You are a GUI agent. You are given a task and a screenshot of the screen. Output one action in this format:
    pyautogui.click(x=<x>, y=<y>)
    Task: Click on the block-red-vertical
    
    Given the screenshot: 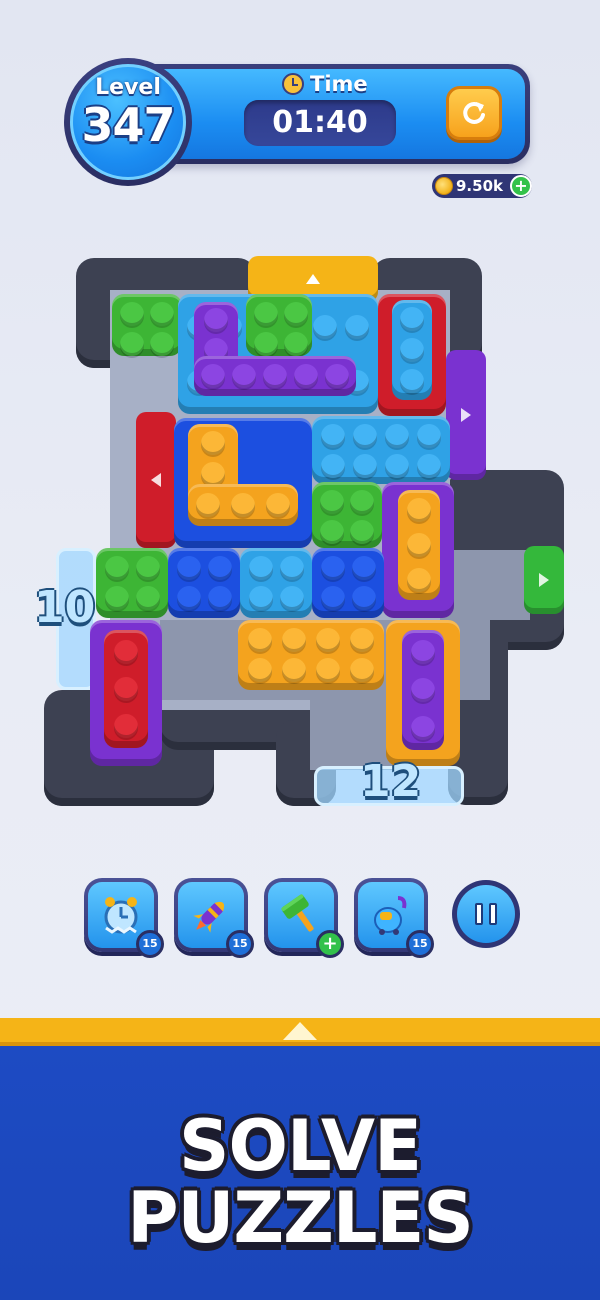 What is the action you would take?
    pyautogui.click(x=126, y=689)
    